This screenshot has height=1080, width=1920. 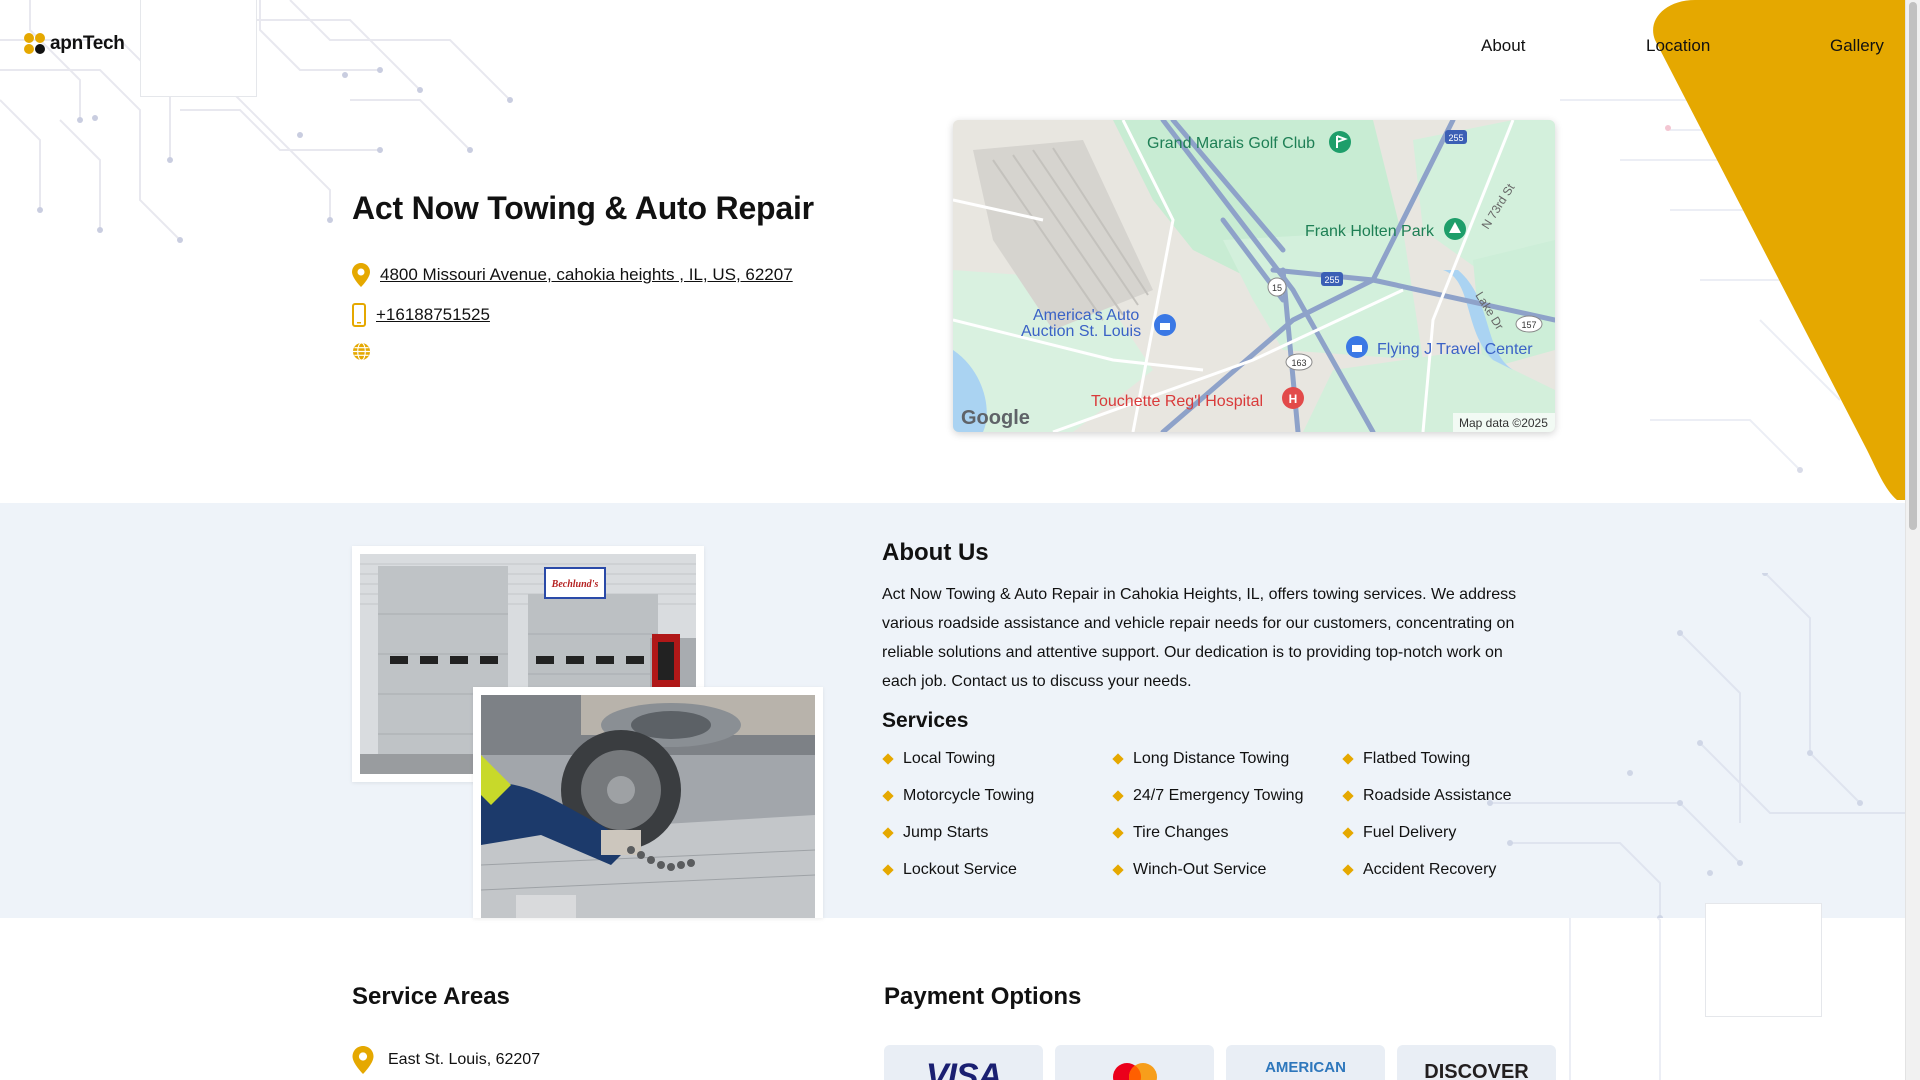 I want to click on map-attribution: Map data ©2025, so click(x=1503, y=423).